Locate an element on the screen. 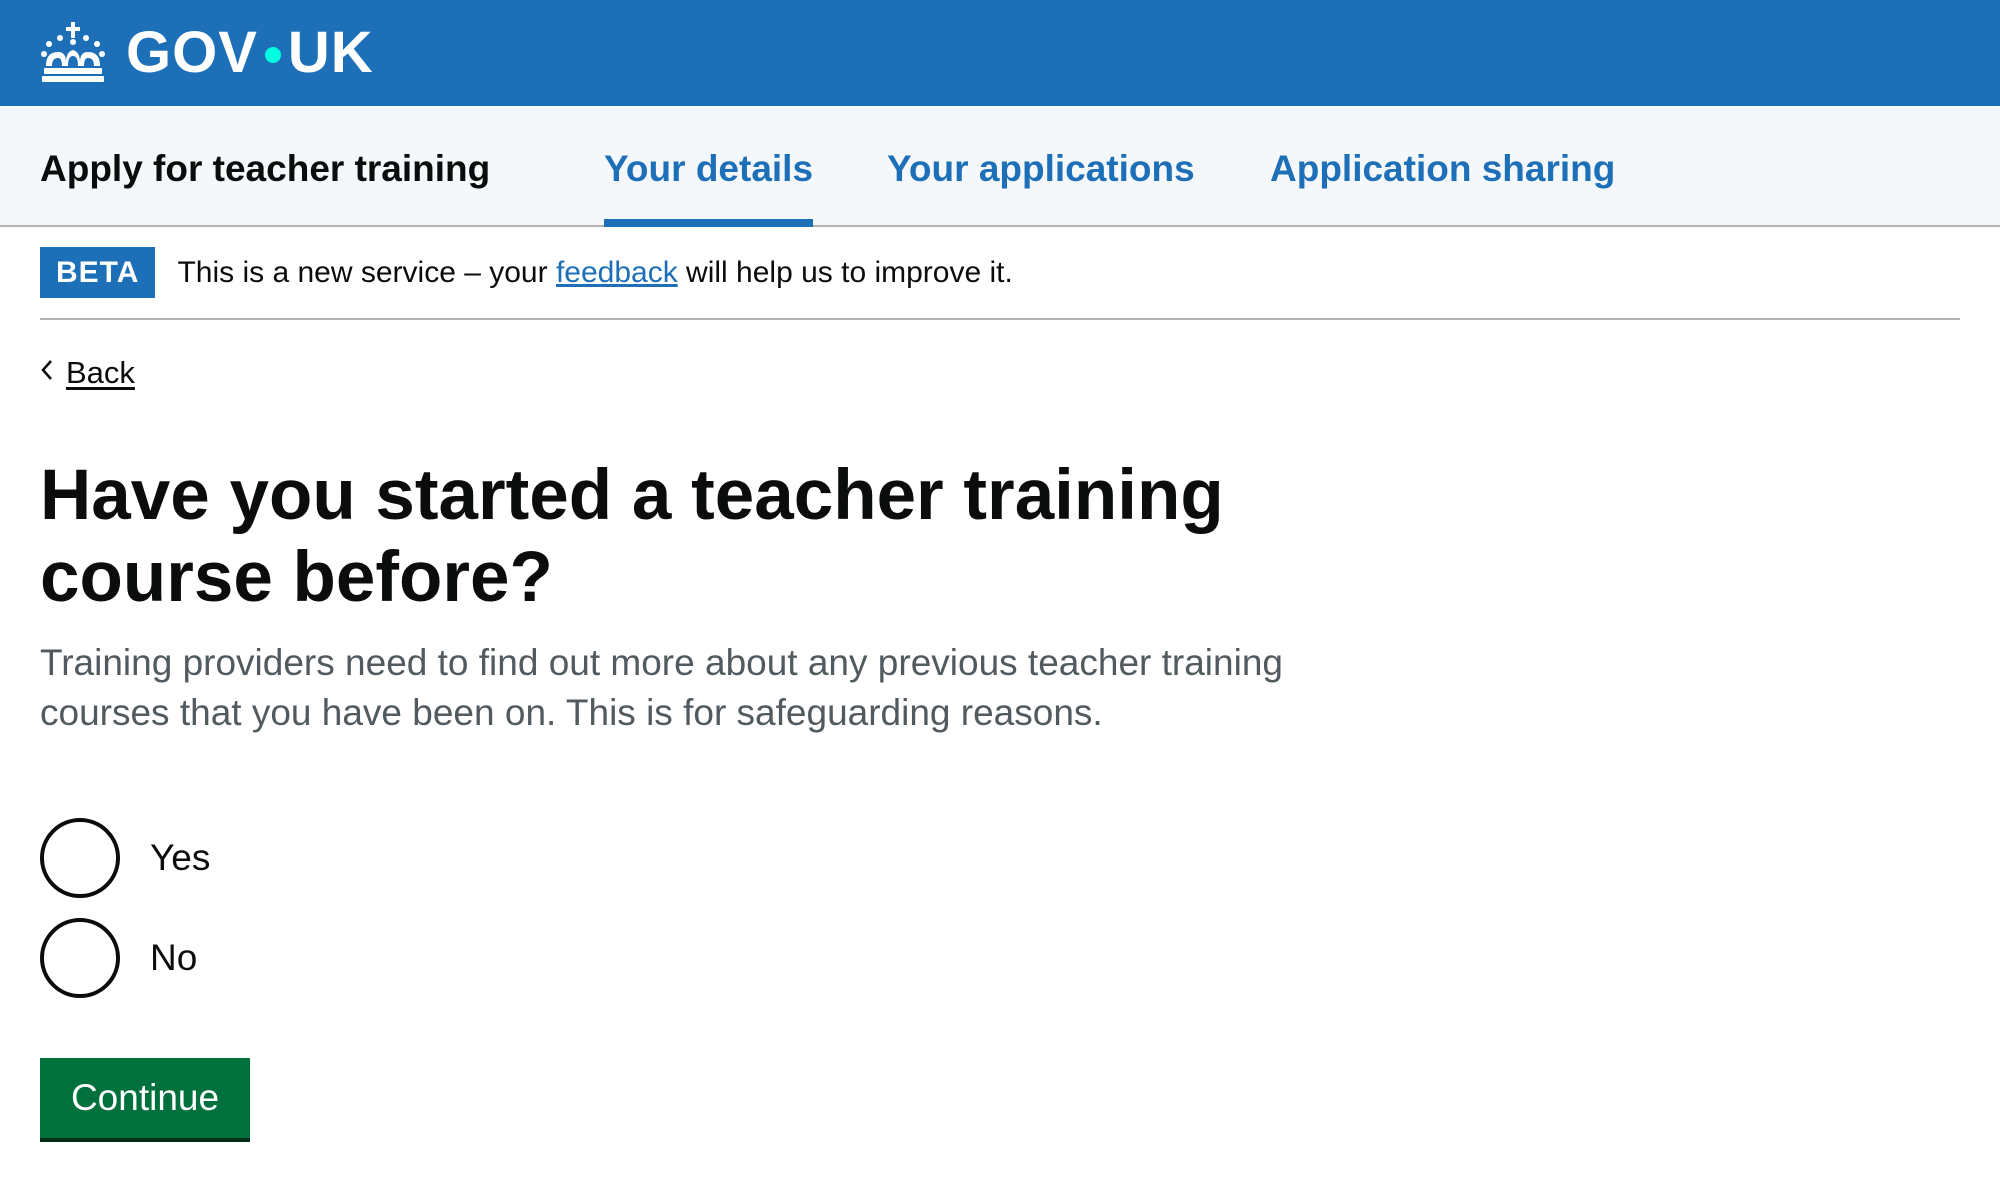  govuk-wordmark: GOV UK is located at coordinates (250, 53).